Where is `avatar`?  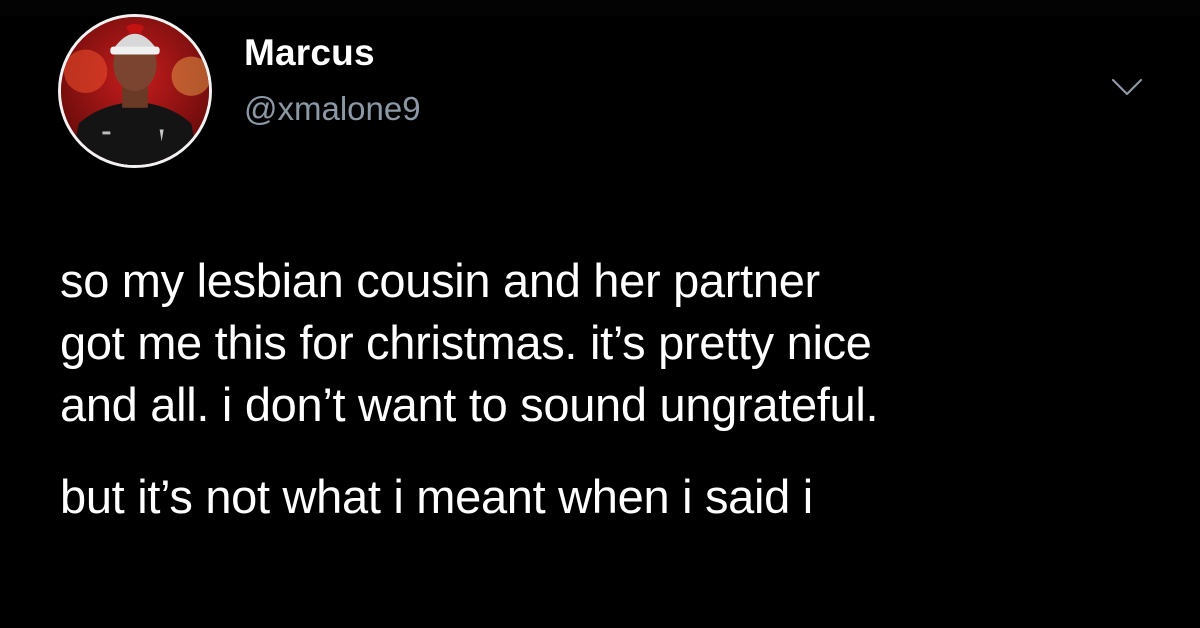
avatar is located at coordinates (135, 91).